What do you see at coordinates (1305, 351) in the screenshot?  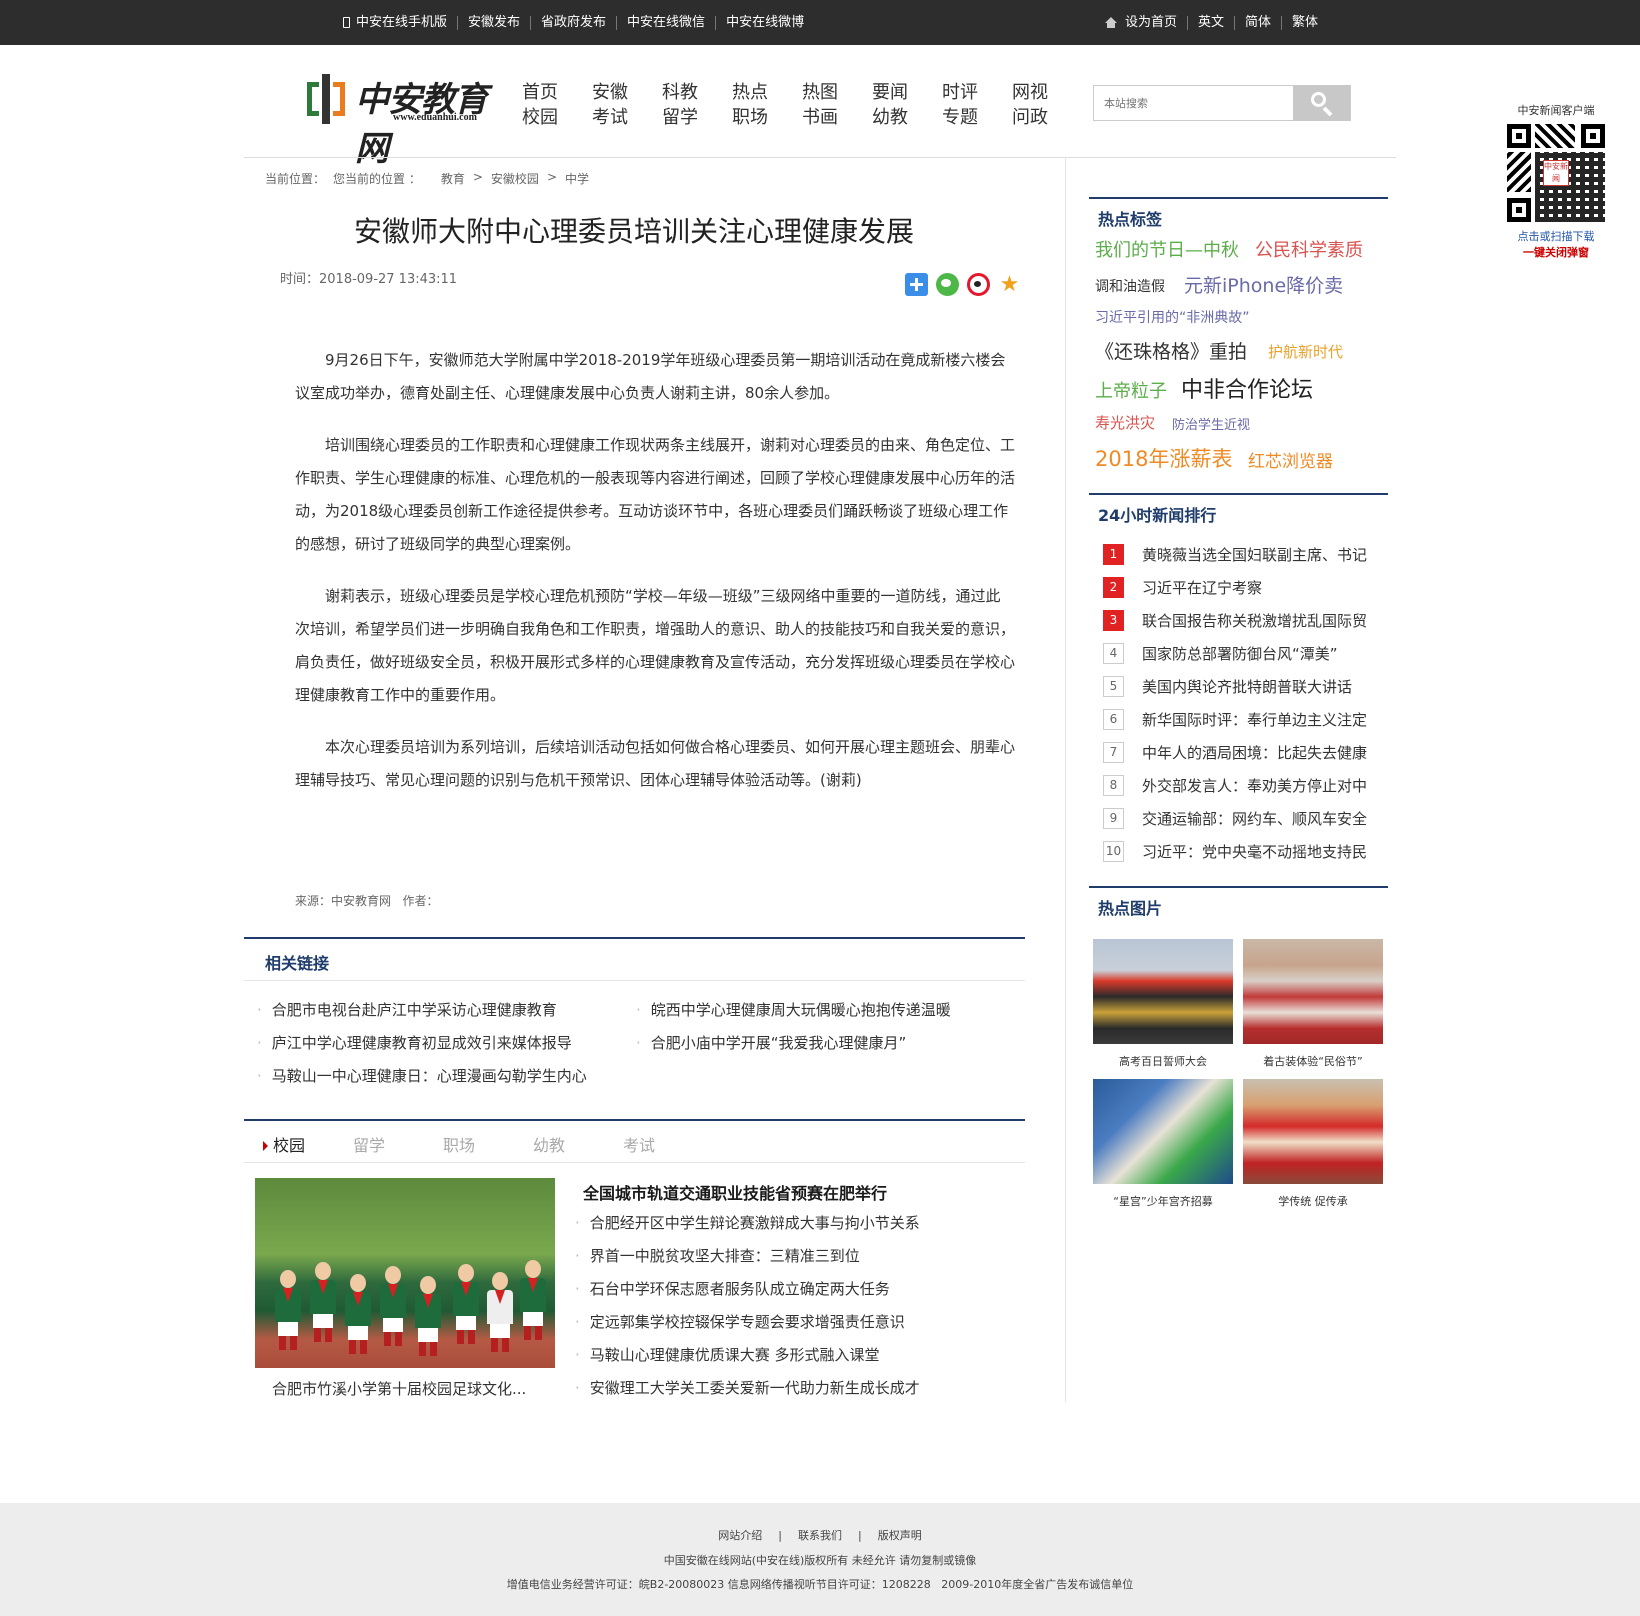 I see `hot-tag: 护航新时代` at bounding box center [1305, 351].